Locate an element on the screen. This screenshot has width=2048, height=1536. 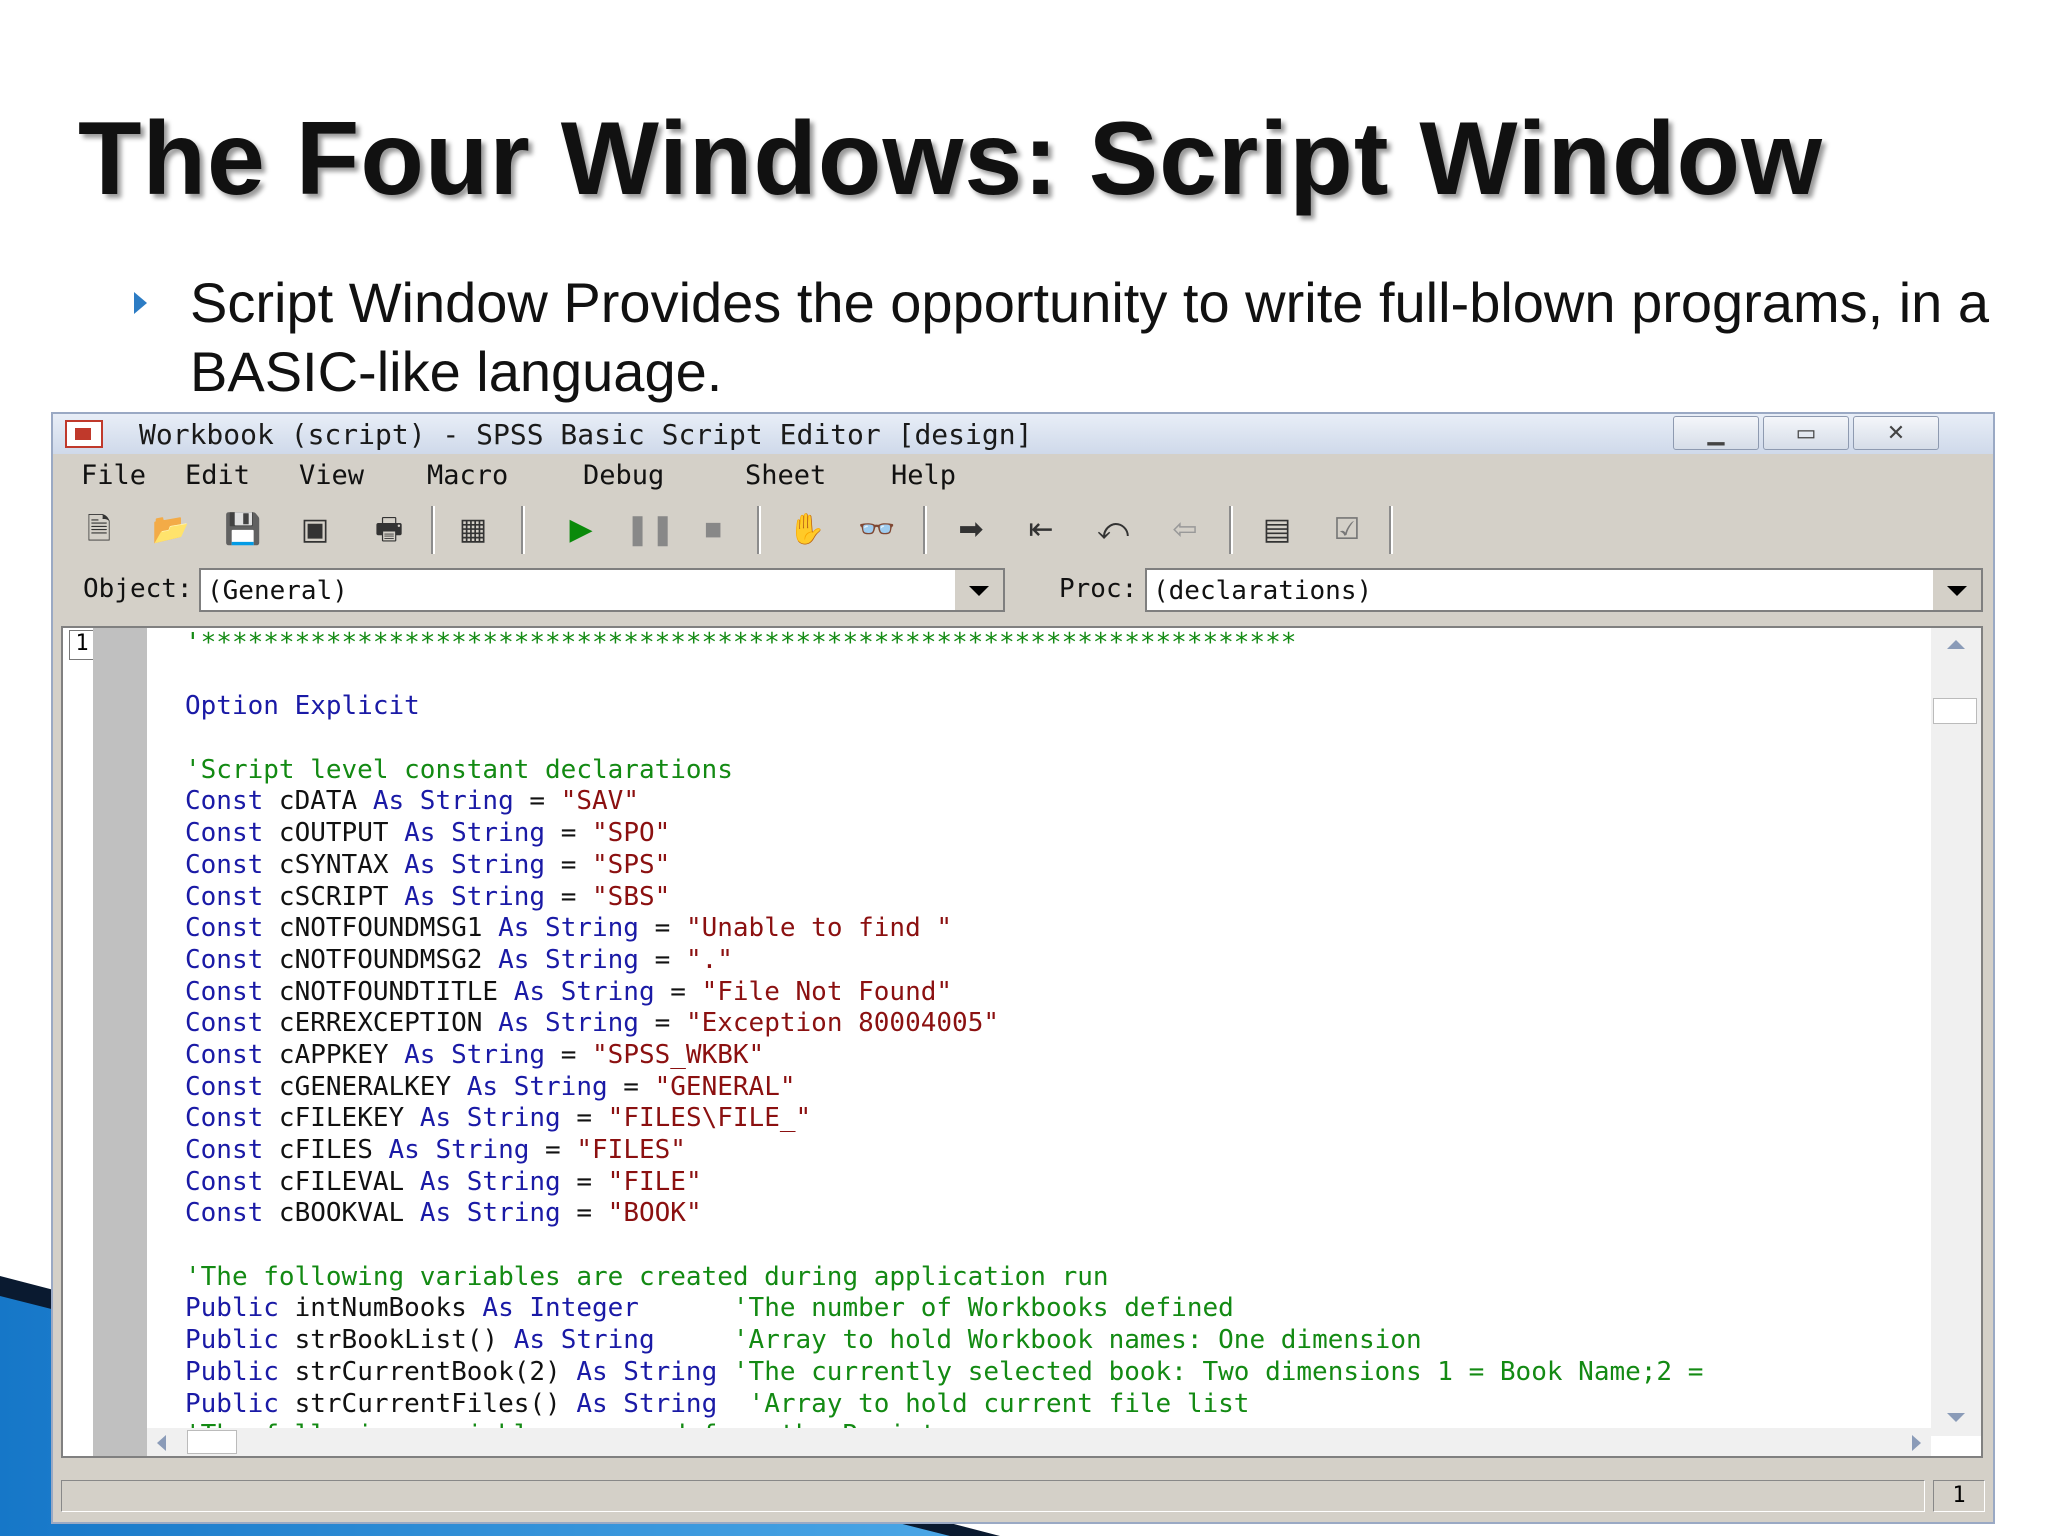
code-token: "." is located at coordinates (709, 959).